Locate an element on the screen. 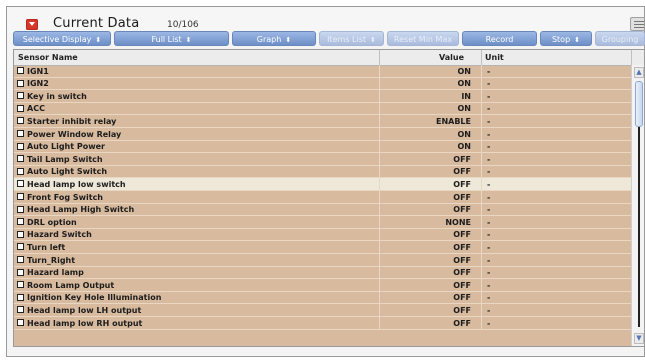 The image size is (645, 363). table-row: Power Window Relay ON - is located at coordinates (322, 134).